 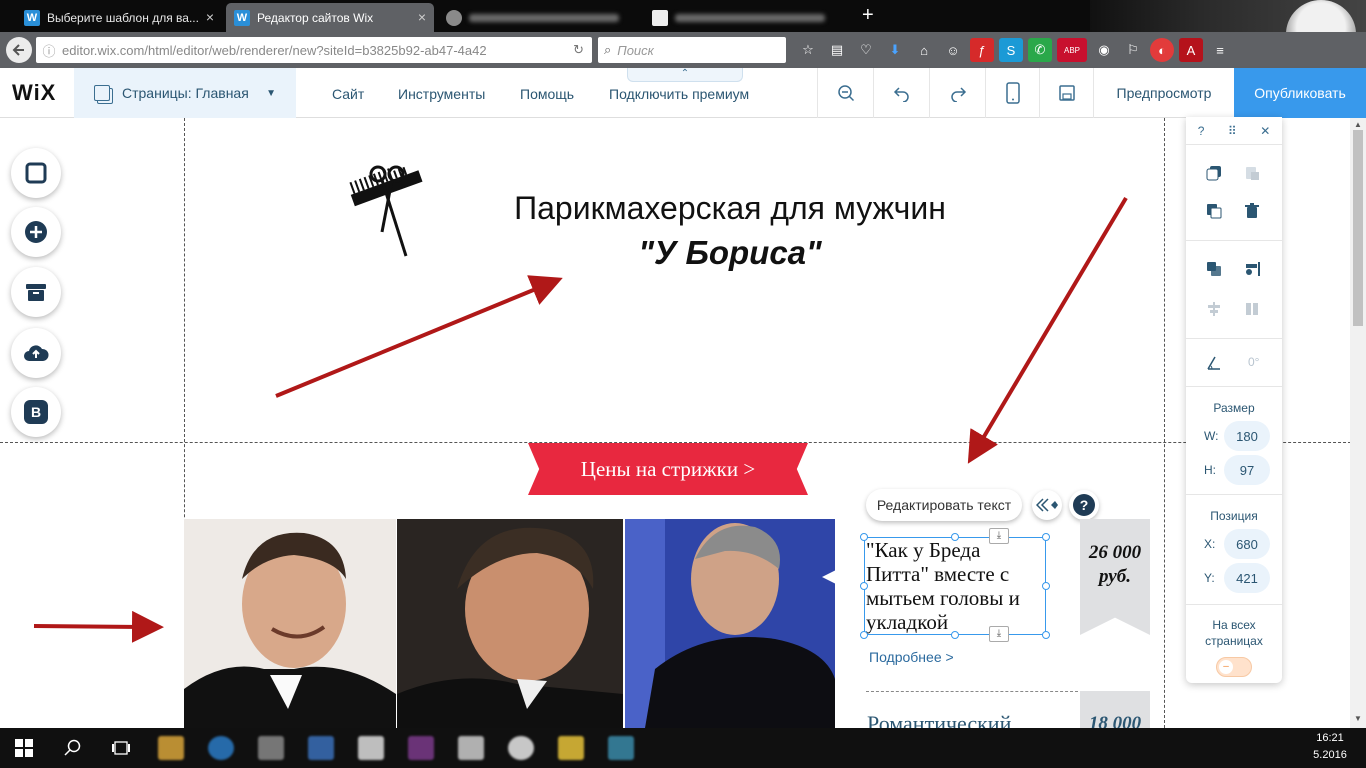 I want to click on zoom-out-button, so click(x=845, y=93).